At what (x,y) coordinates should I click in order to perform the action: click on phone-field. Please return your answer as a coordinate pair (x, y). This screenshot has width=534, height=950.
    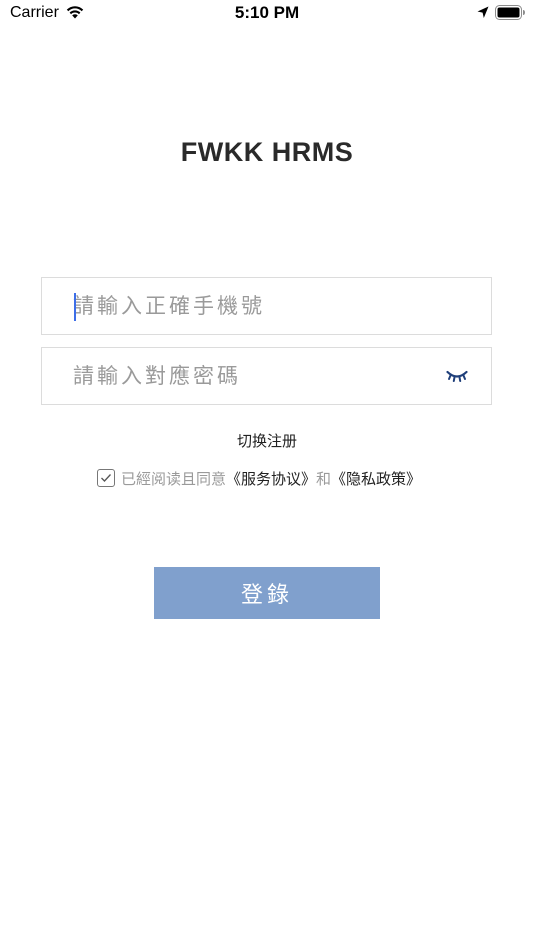
    Looking at the image, I should click on (266, 306).